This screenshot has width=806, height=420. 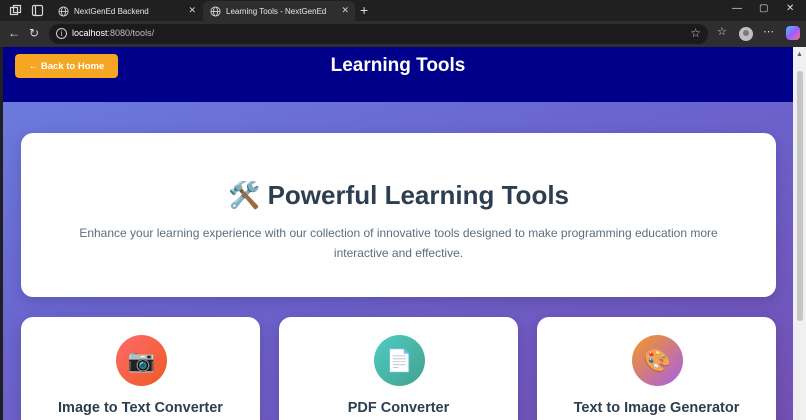 What do you see at coordinates (61, 33) in the screenshot?
I see `site-info-icon: i` at bounding box center [61, 33].